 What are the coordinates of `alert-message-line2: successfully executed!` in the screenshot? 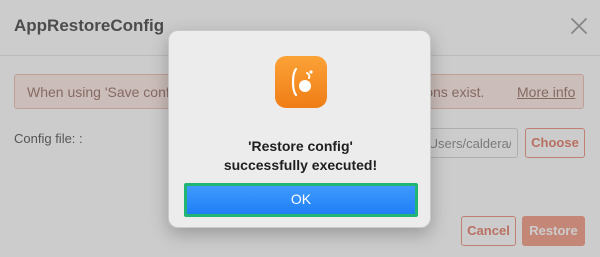 It's located at (300, 165).